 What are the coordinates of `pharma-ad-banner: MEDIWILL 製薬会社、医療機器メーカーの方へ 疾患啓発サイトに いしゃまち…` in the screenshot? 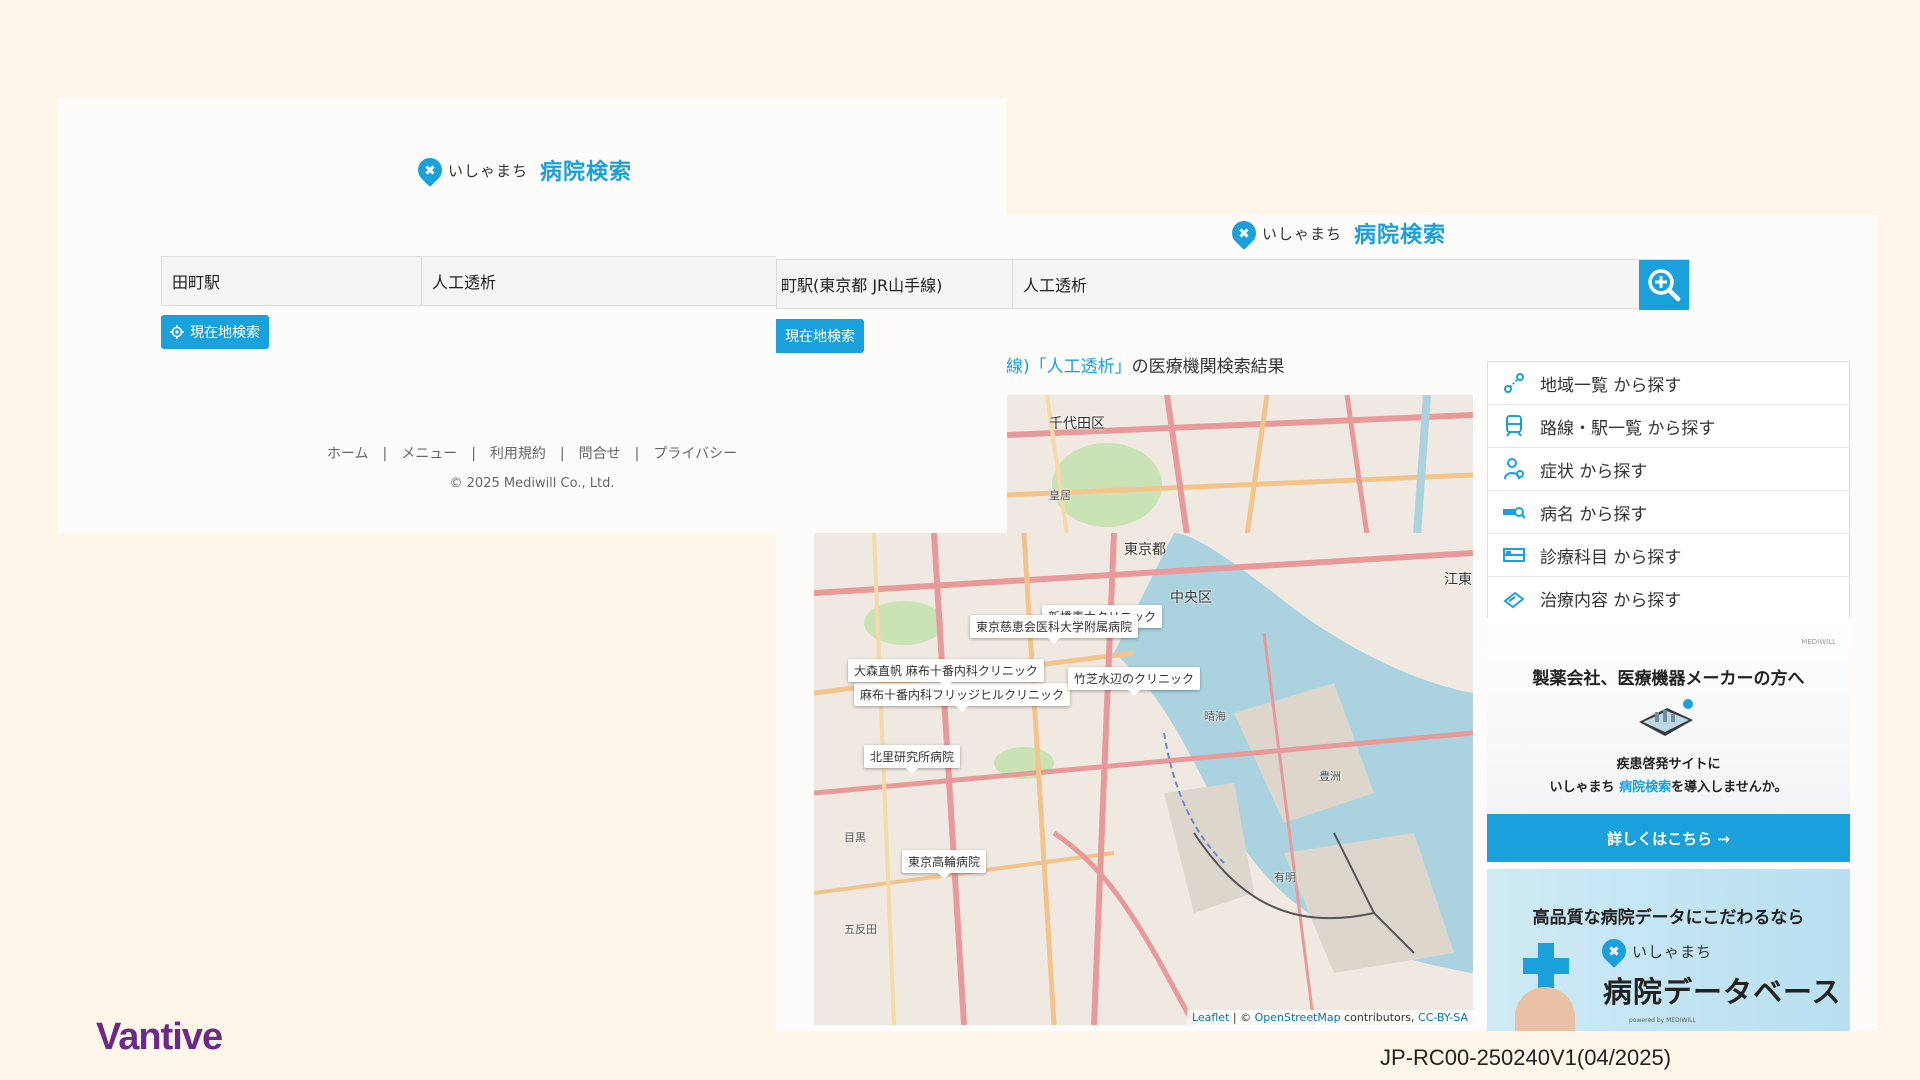 It's located at (1668, 740).